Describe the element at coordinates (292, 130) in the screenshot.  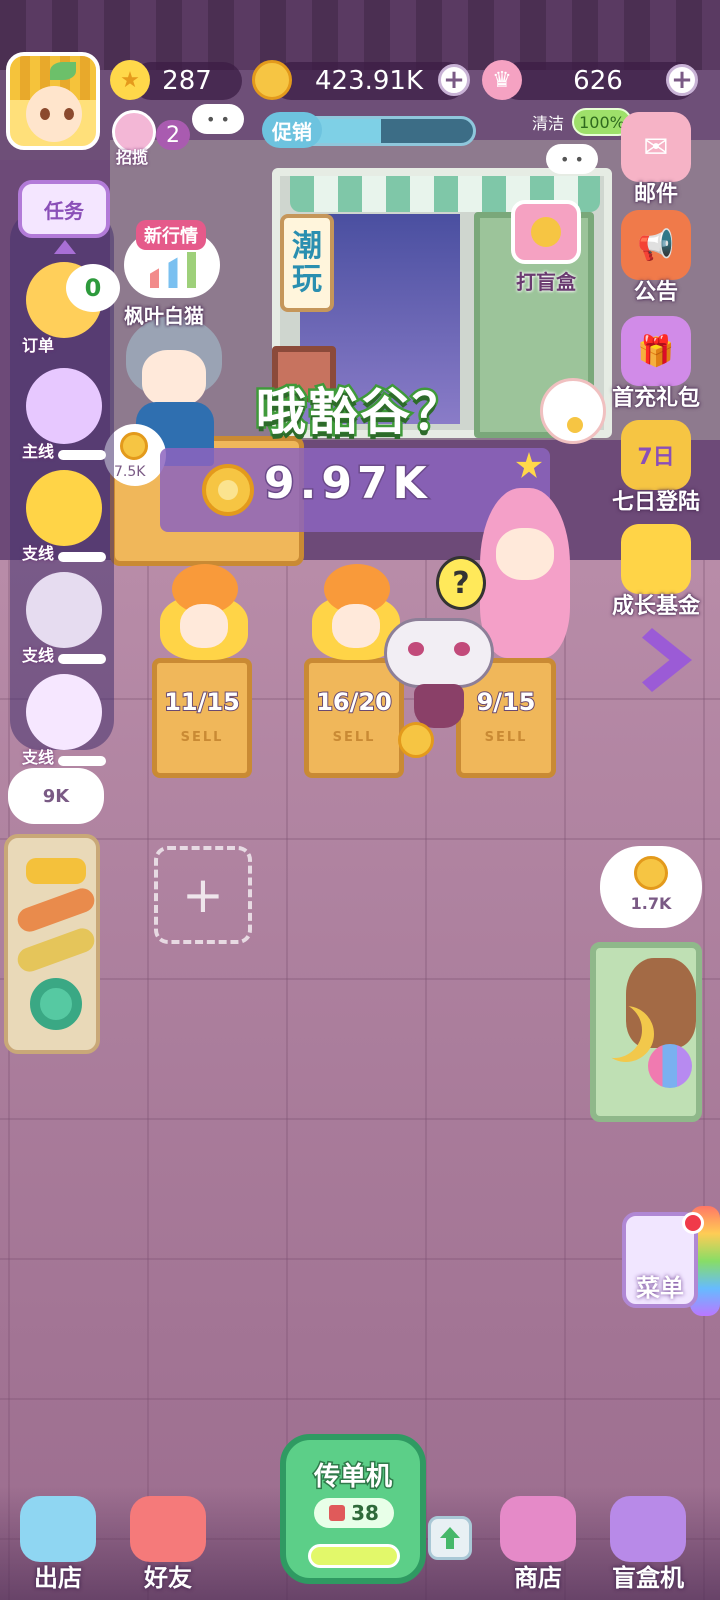
I see `promo-label: 促销` at that location.